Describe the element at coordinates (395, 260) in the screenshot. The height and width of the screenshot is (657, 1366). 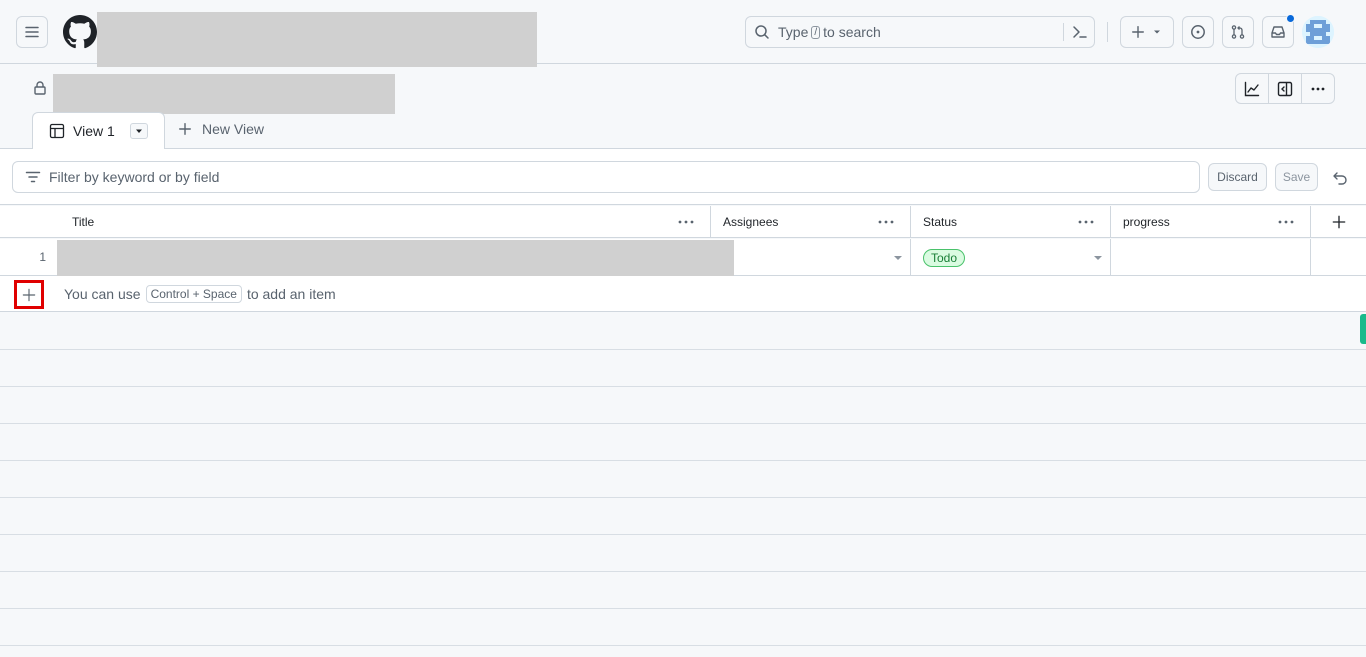
I see `row-title-redacted` at that location.